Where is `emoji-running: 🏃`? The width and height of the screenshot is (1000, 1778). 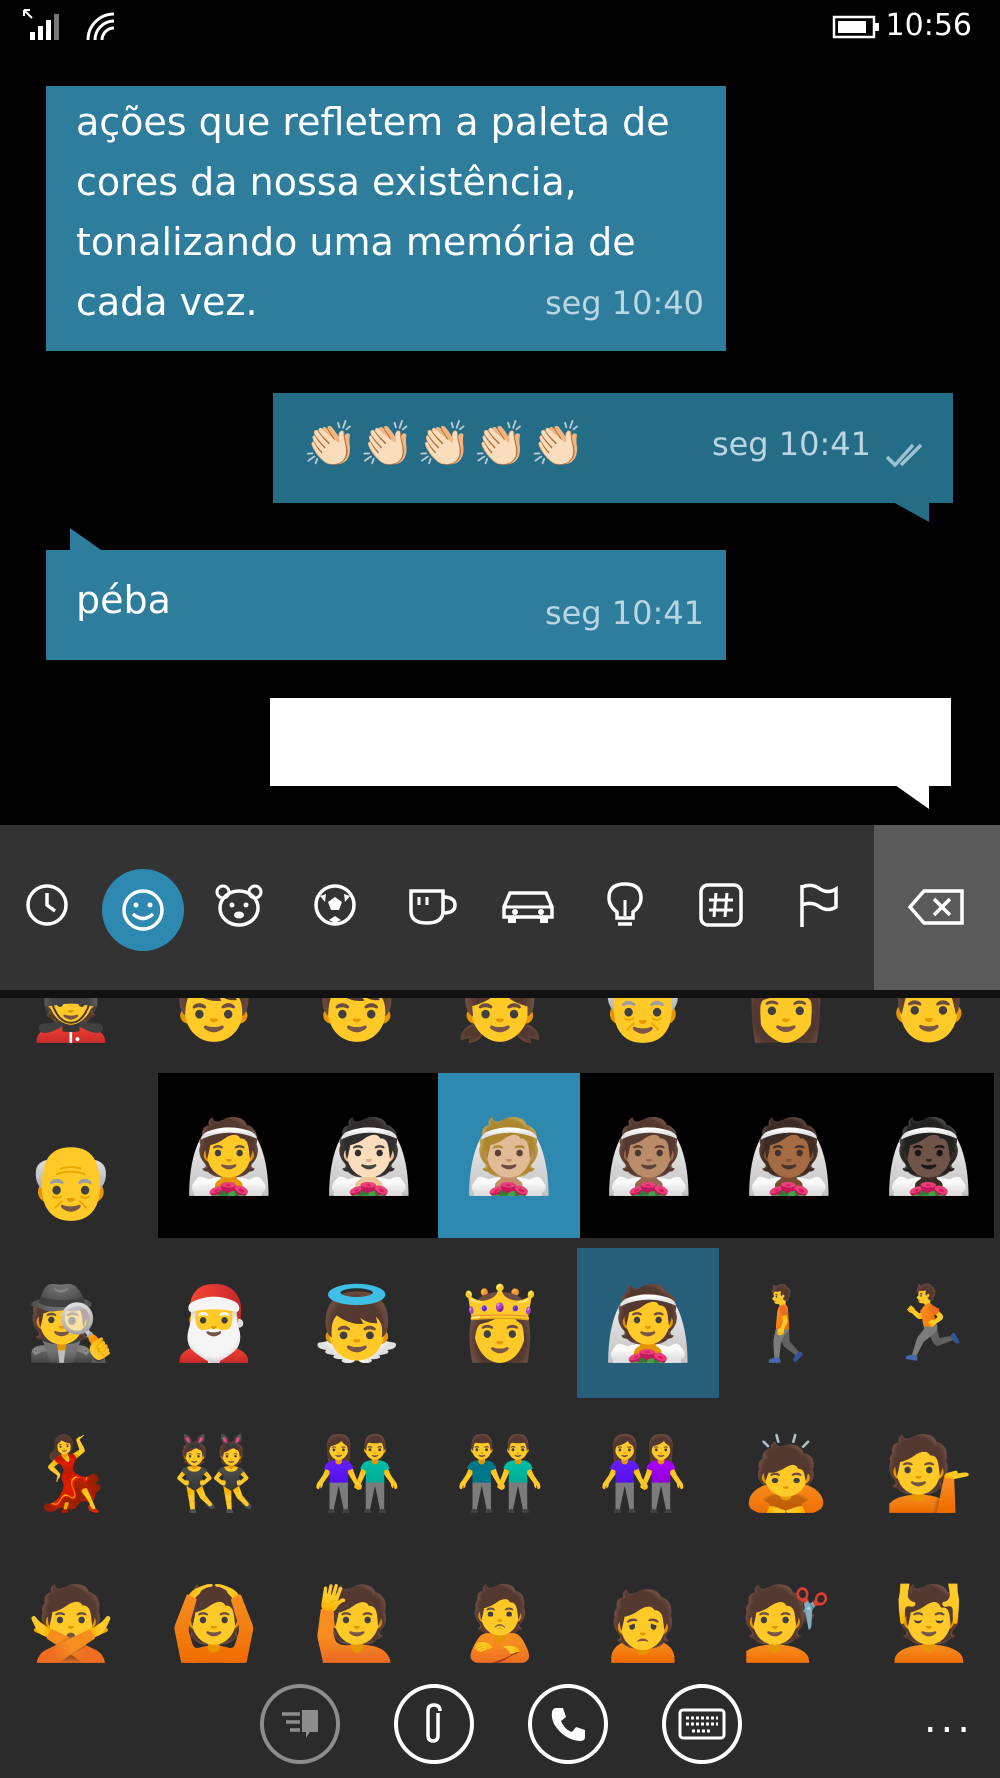 emoji-running: 🏃 is located at coordinates (929, 1323).